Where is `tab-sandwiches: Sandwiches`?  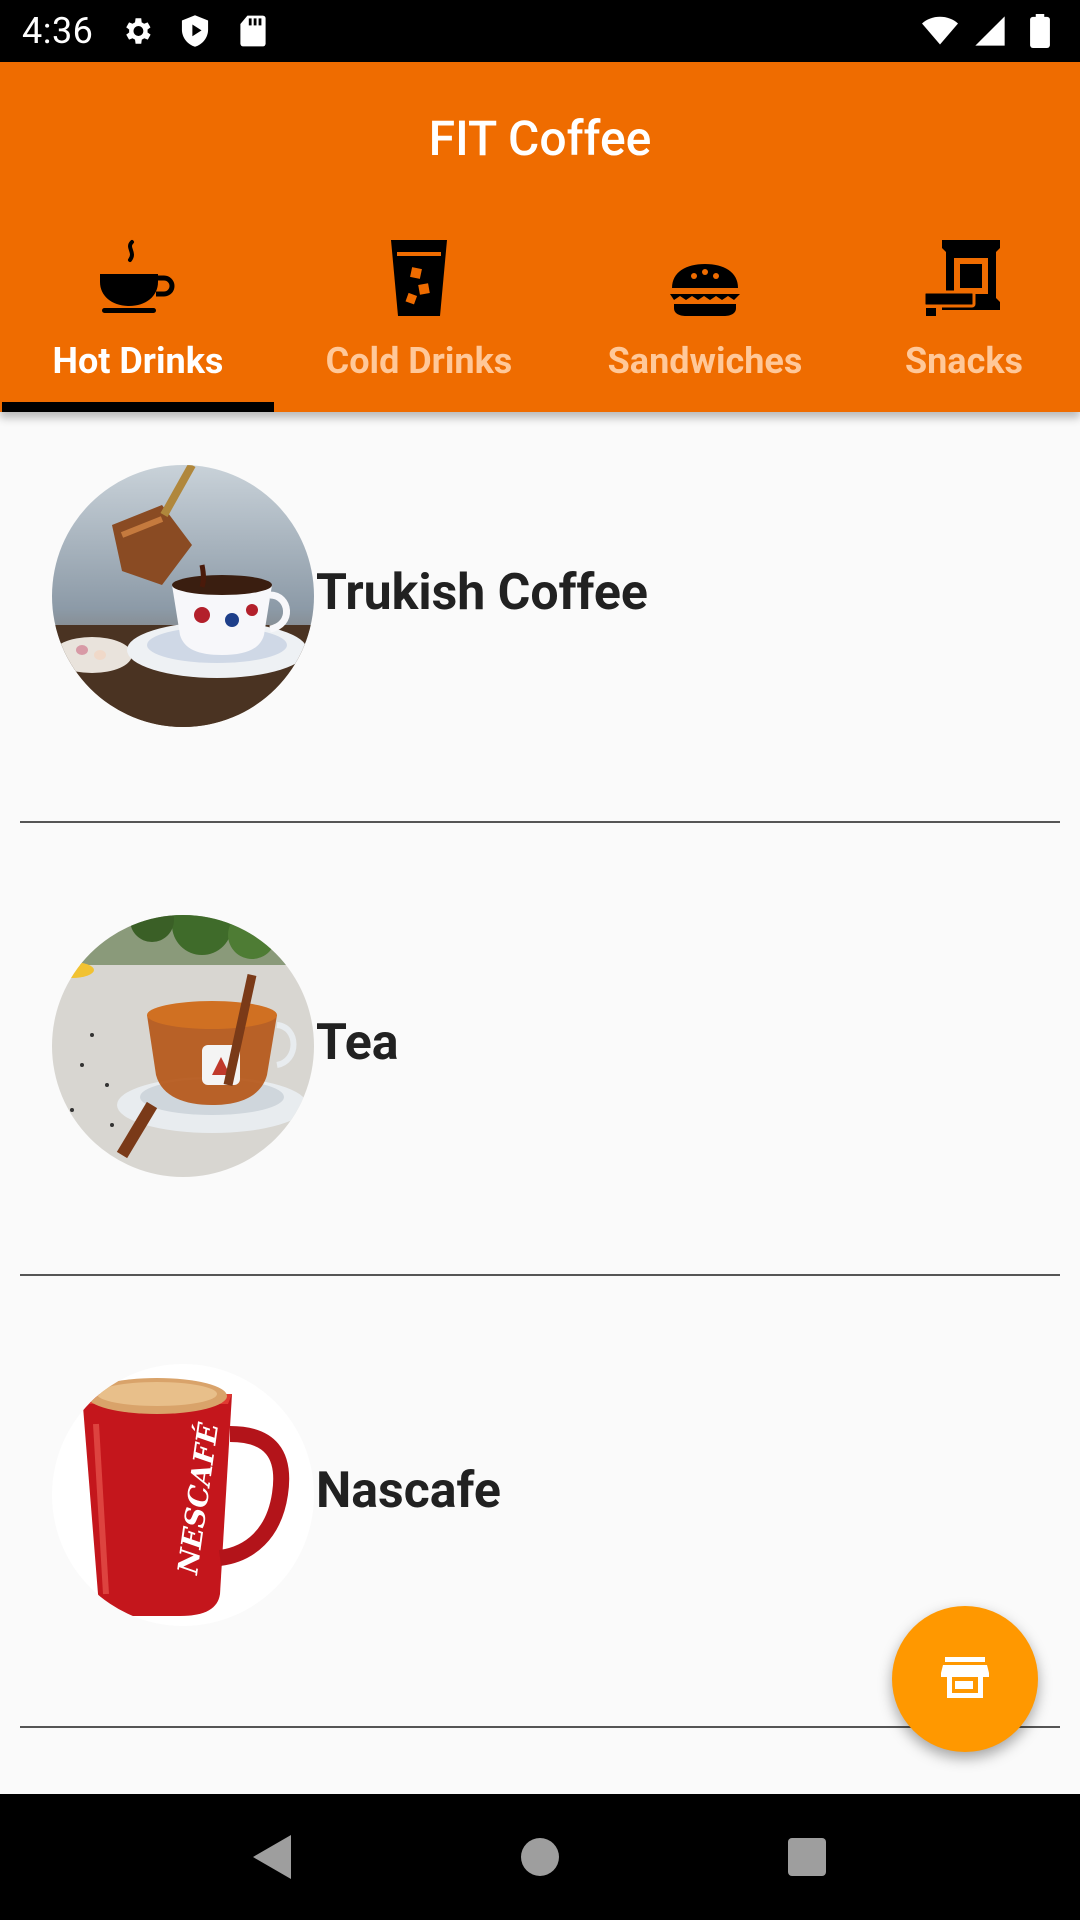 tab-sandwiches: Sandwiches is located at coordinates (705, 317).